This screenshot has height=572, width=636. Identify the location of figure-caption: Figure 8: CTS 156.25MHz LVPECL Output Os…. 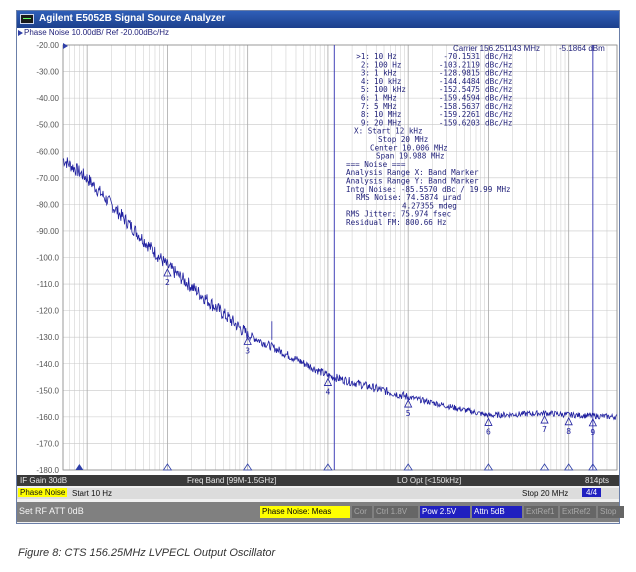
(147, 553).